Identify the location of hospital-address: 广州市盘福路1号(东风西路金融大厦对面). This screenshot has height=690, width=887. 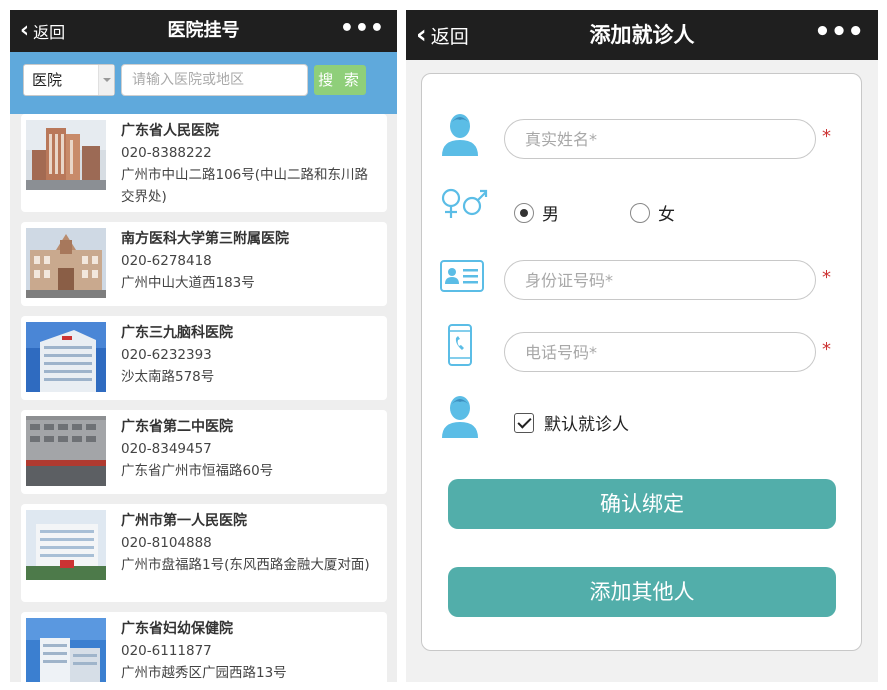
(245, 565).